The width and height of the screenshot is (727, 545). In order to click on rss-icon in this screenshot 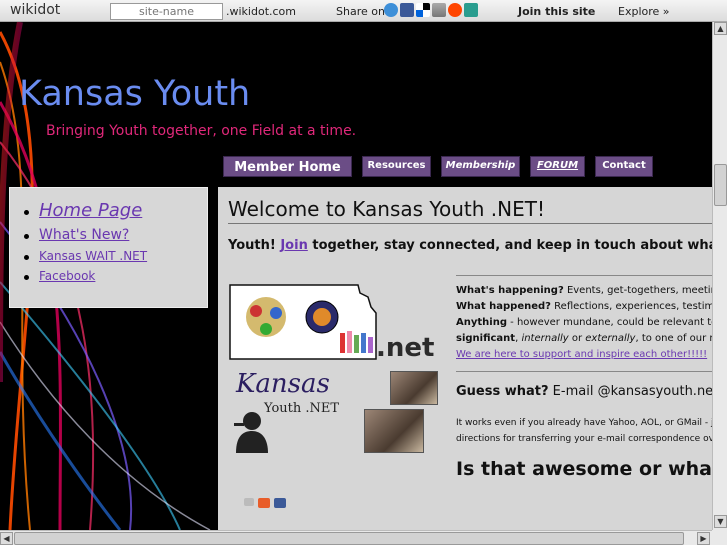, I will do `click(264, 503)`.